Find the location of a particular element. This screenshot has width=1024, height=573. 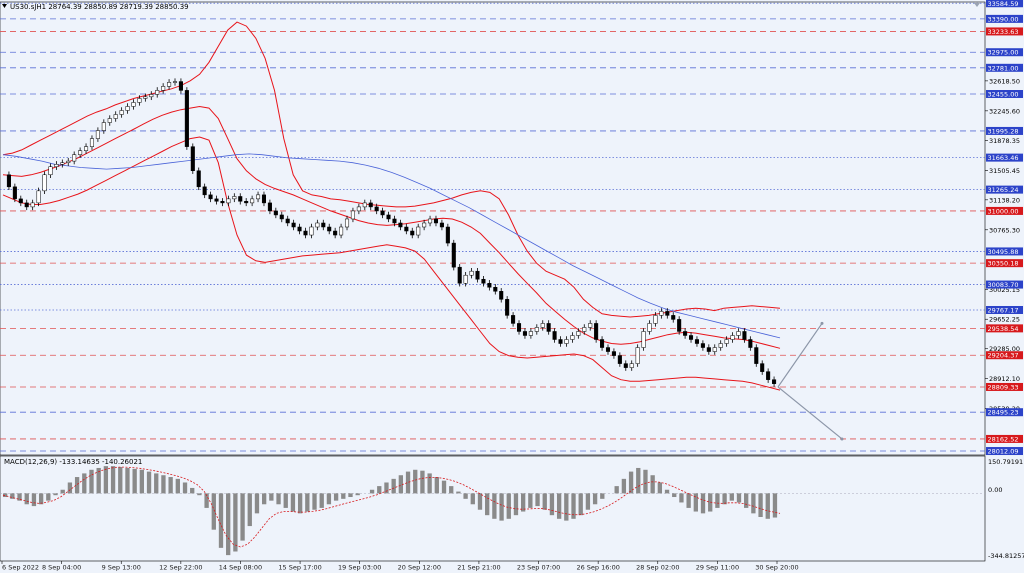

level-tag-label-4: 32781.00 is located at coordinates (1003, 68).